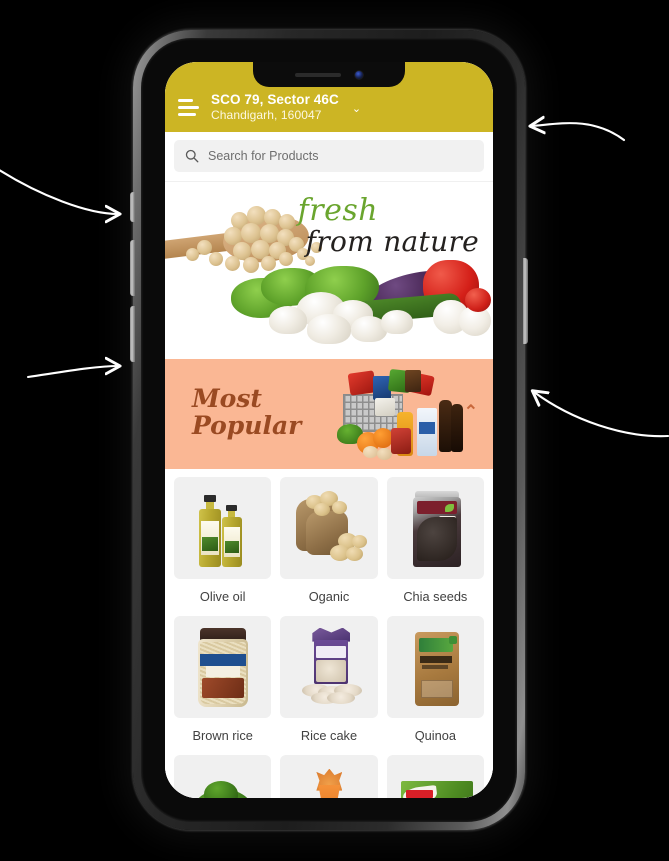 The width and height of the screenshot is (669, 861). What do you see at coordinates (392, 241) in the screenshot?
I see `hero-headline-line2: from nature` at bounding box center [392, 241].